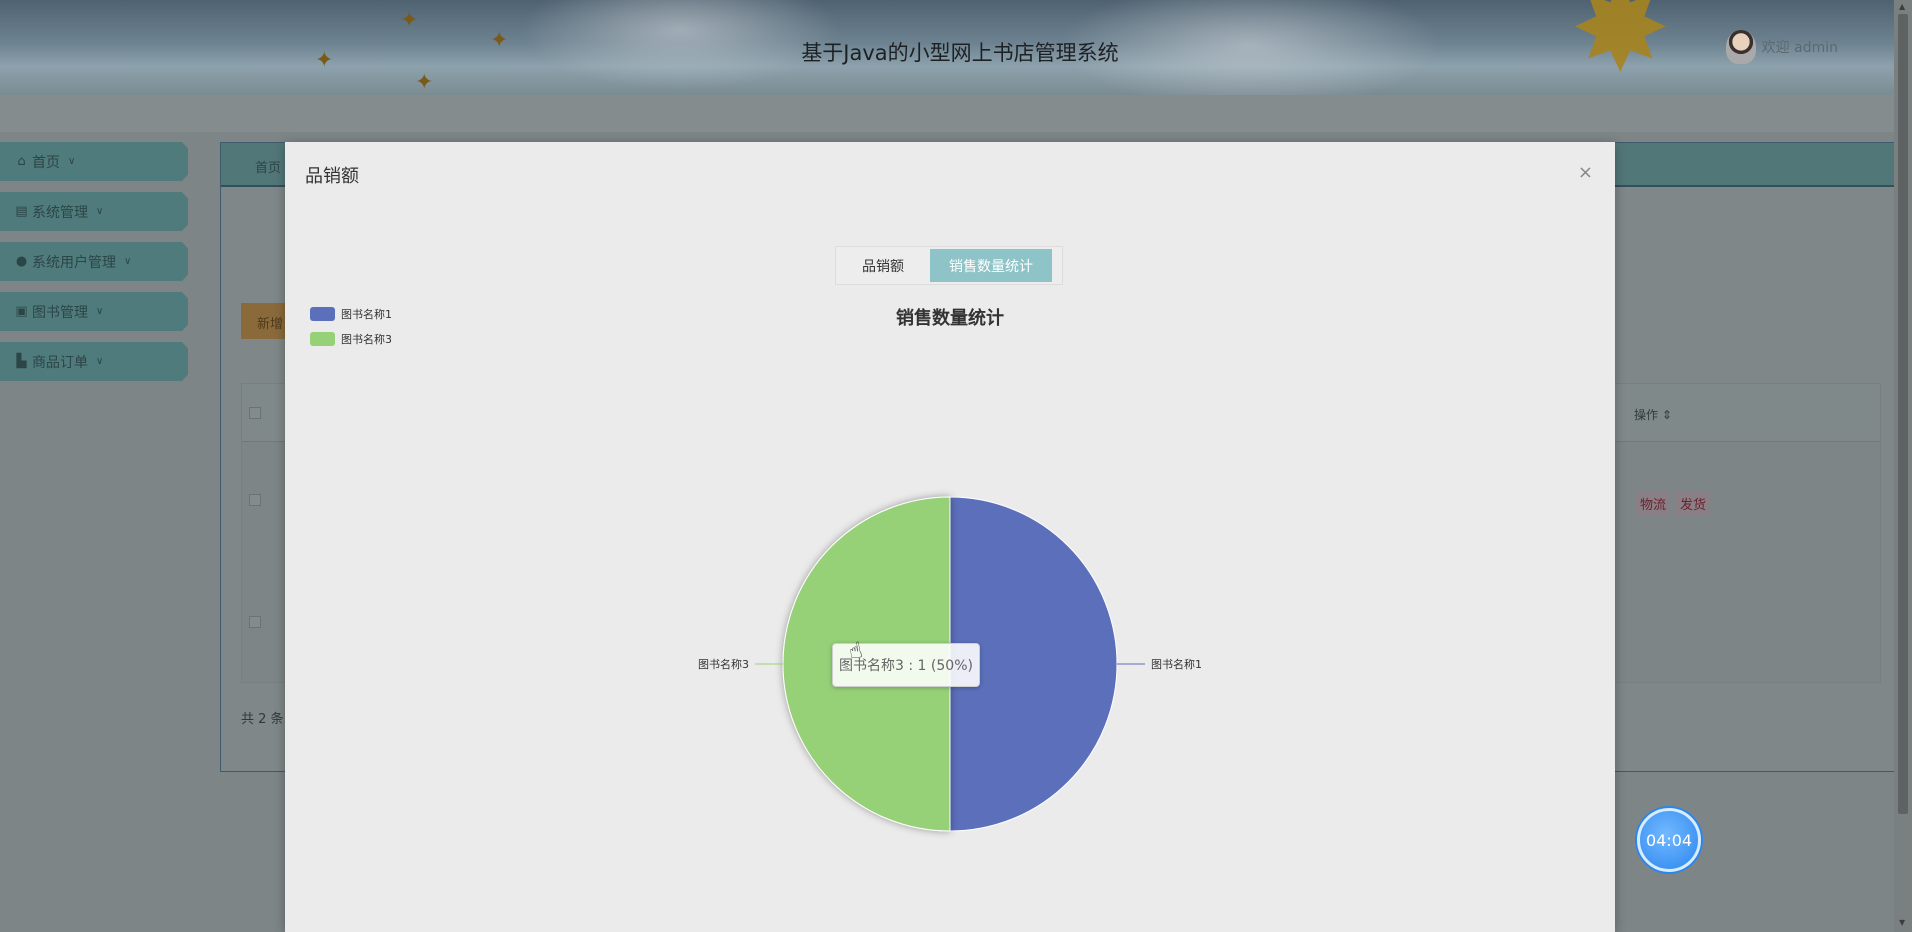  I want to click on tab-home: 首页, so click(268, 166).